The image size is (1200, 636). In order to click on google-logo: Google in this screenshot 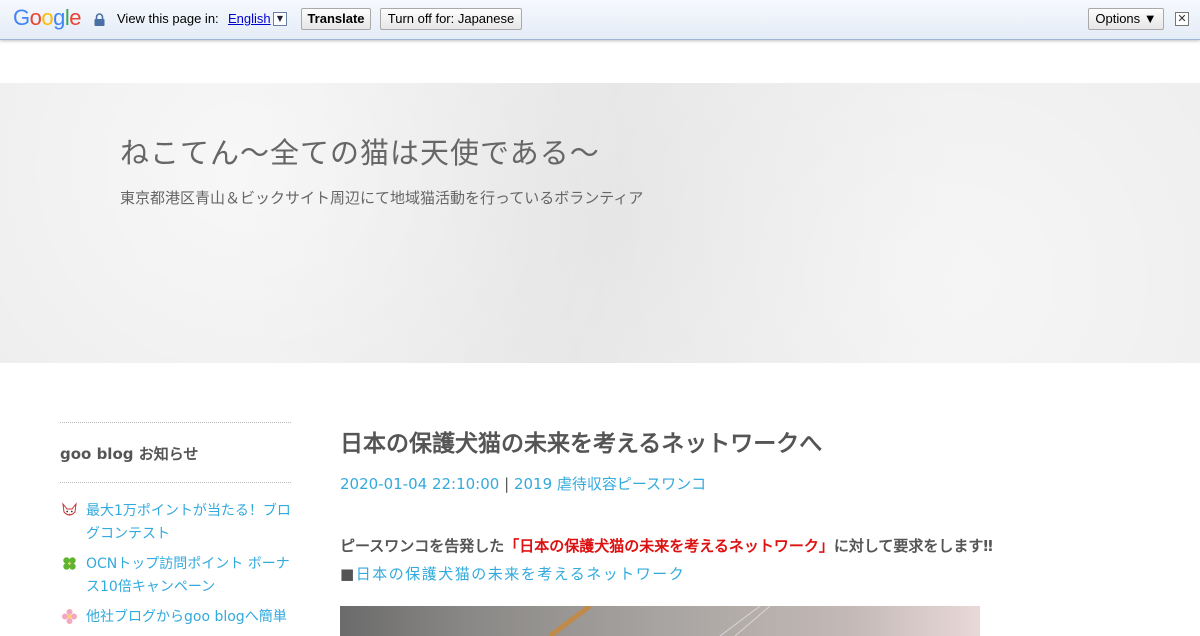, I will do `click(47, 17)`.